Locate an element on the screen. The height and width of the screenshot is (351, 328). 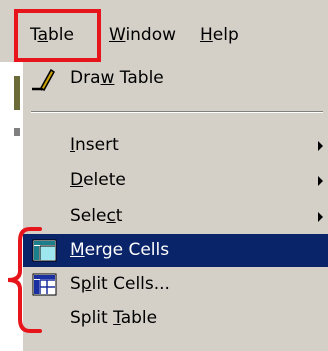
menu-item-label: Split Table is located at coordinates (113, 318).